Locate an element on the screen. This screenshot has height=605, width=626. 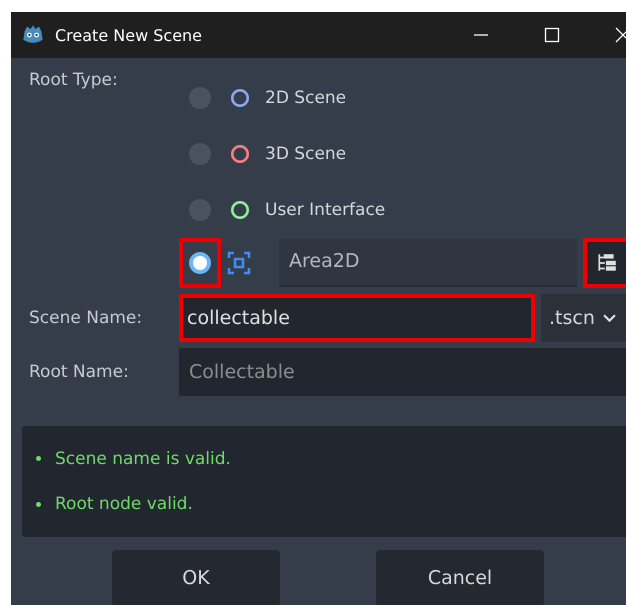
maximize-icon is located at coordinates (552, 35).